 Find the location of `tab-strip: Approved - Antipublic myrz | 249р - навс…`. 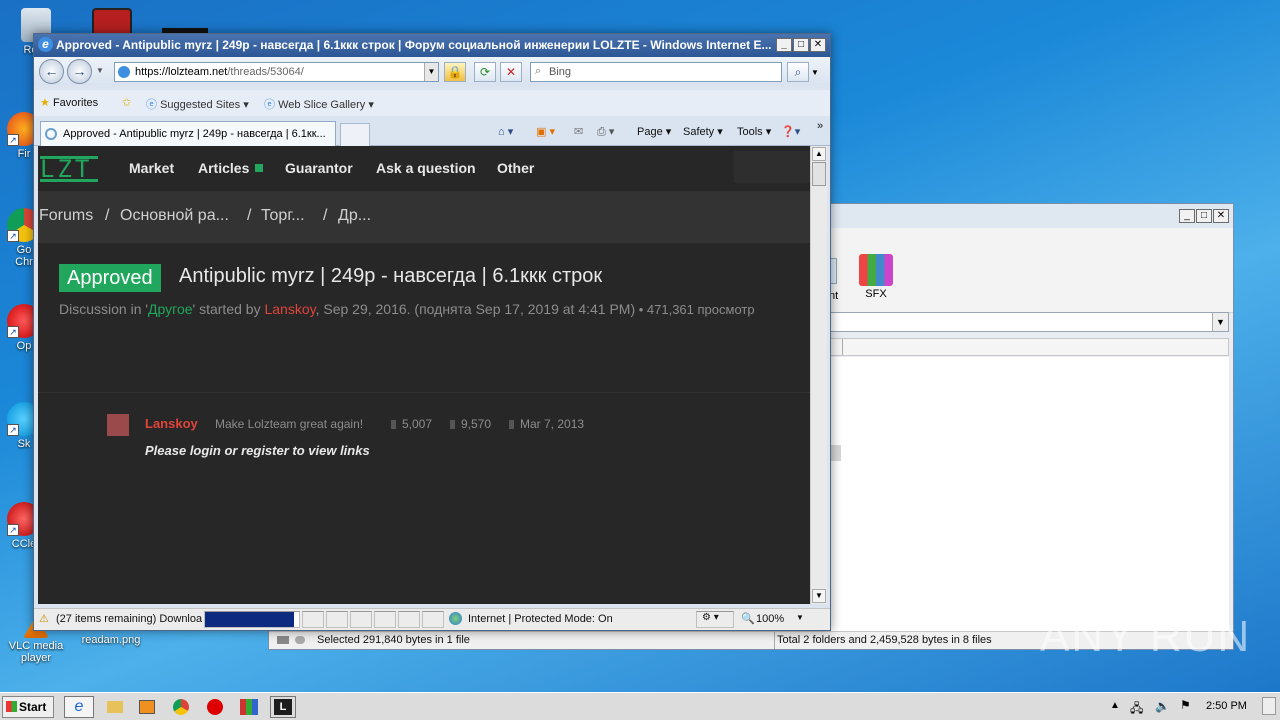

tab-strip: Approved - Antipublic myrz | 249р - навс… is located at coordinates (432, 132).